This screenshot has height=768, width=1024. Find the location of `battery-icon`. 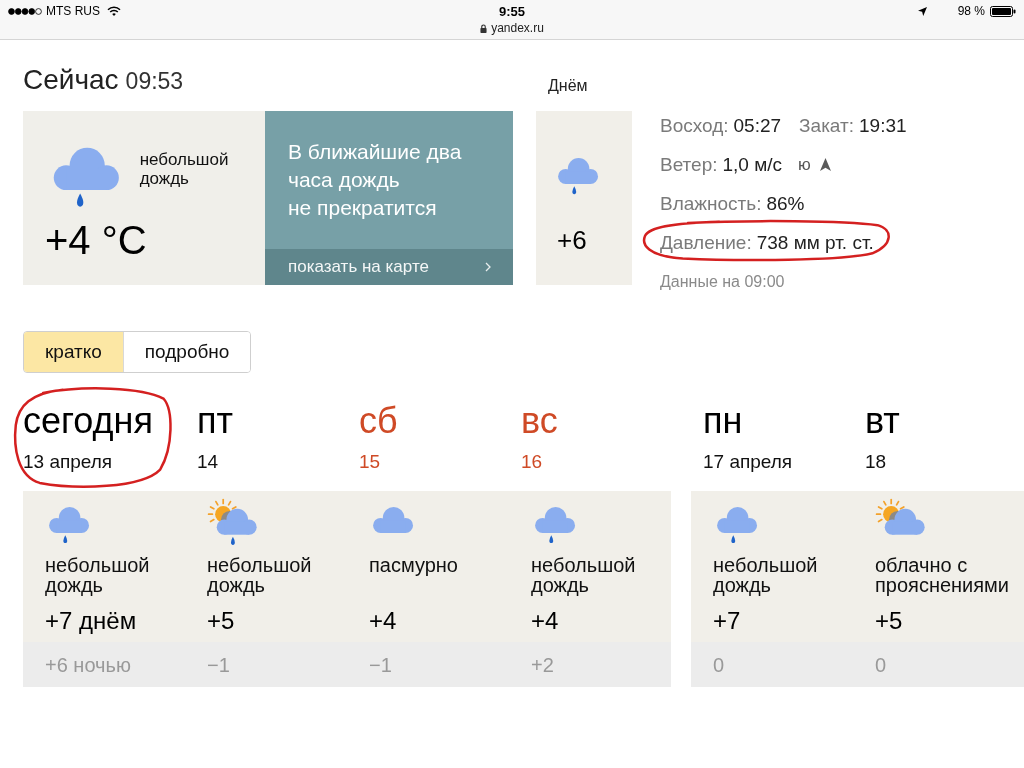

battery-icon is located at coordinates (1003, 11).